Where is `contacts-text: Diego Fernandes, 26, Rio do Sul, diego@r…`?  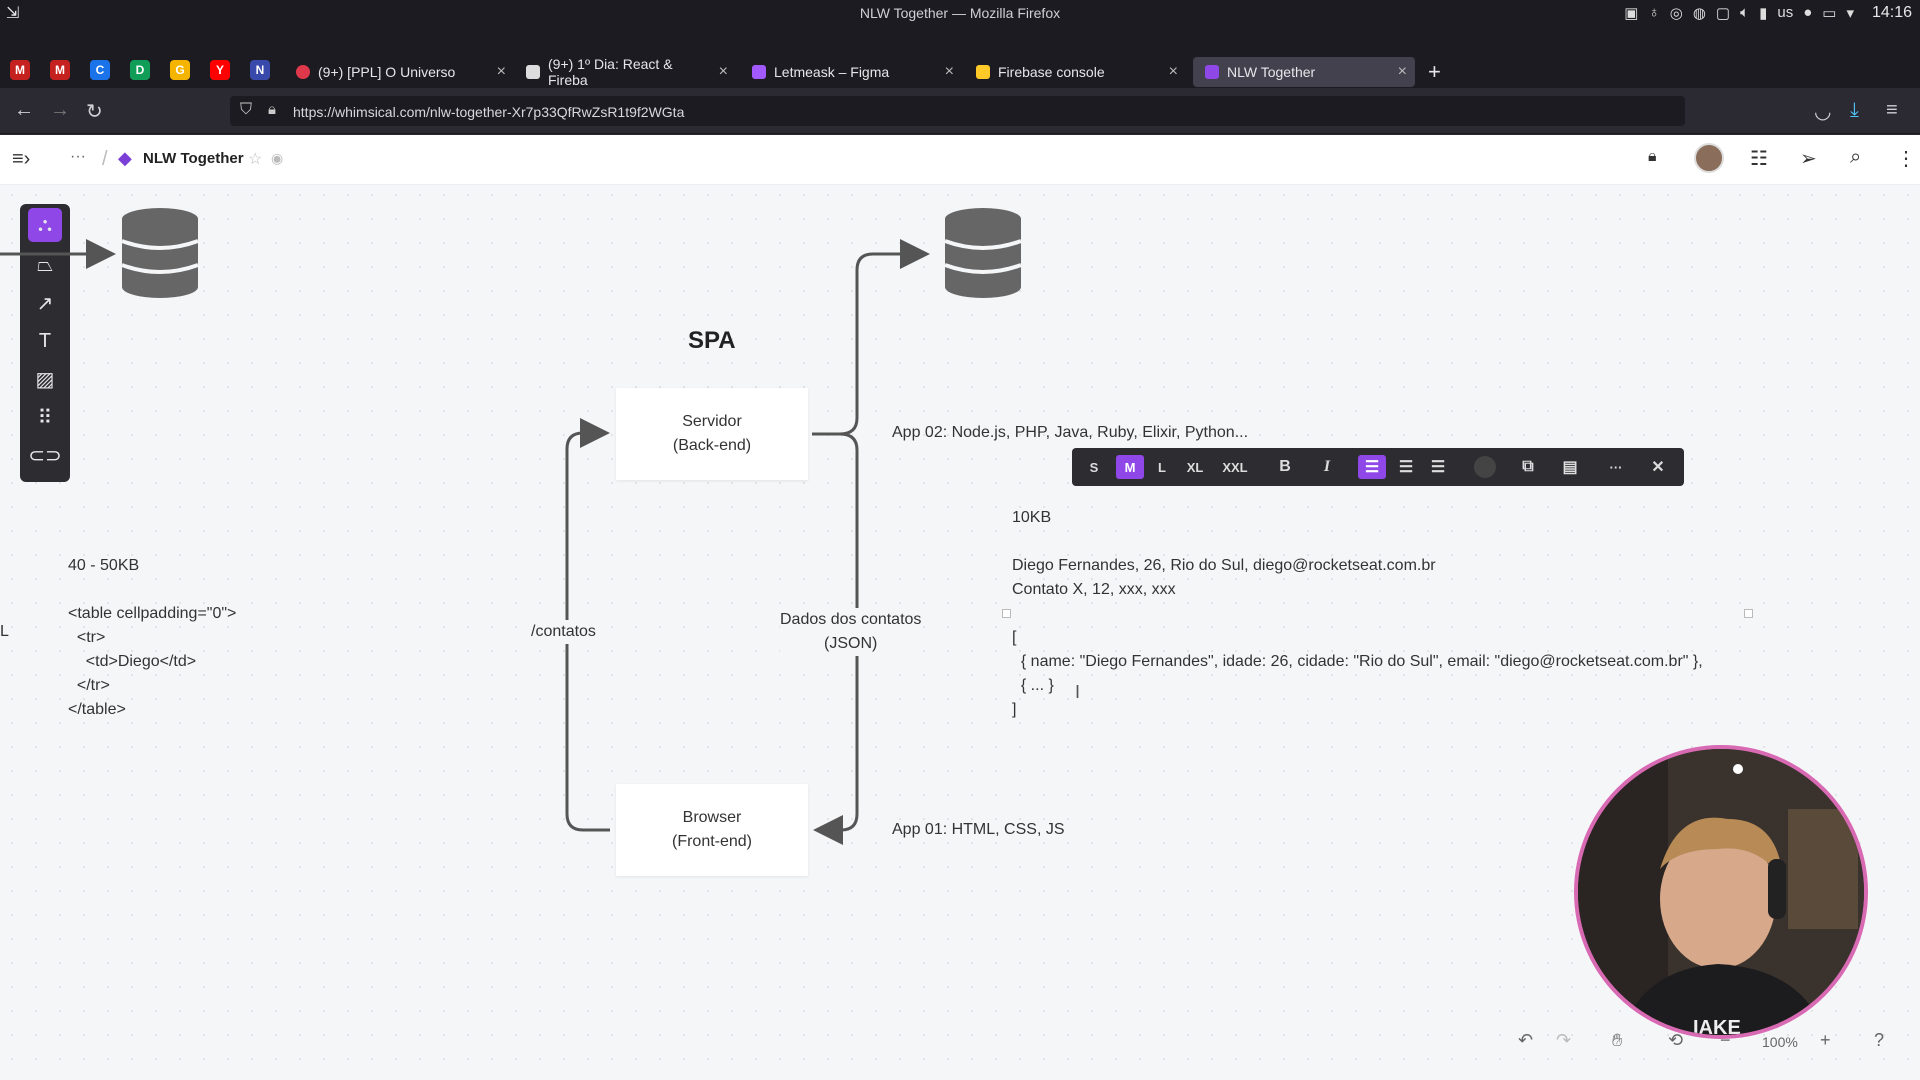 contacts-text: Diego Fernandes, 26, Rio do Sul, diego@r… is located at coordinates (1224, 578).